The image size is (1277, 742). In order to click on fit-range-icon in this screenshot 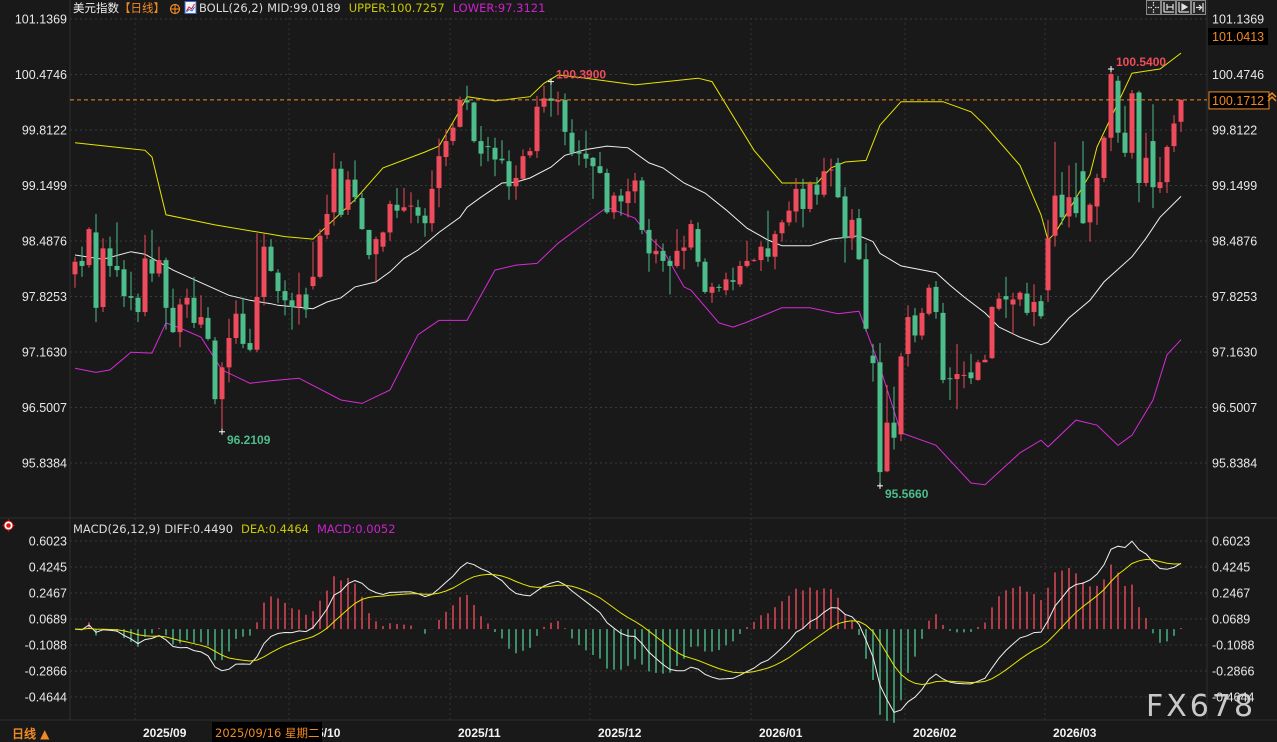, I will do `click(1168, 7)`.